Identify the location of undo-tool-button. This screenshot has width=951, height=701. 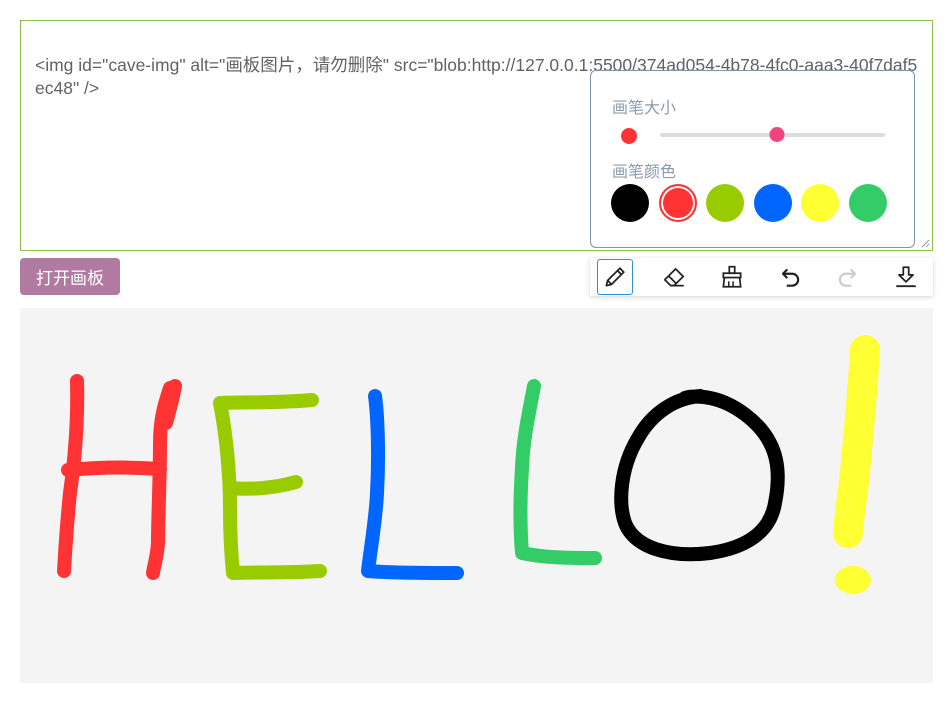
(790, 277).